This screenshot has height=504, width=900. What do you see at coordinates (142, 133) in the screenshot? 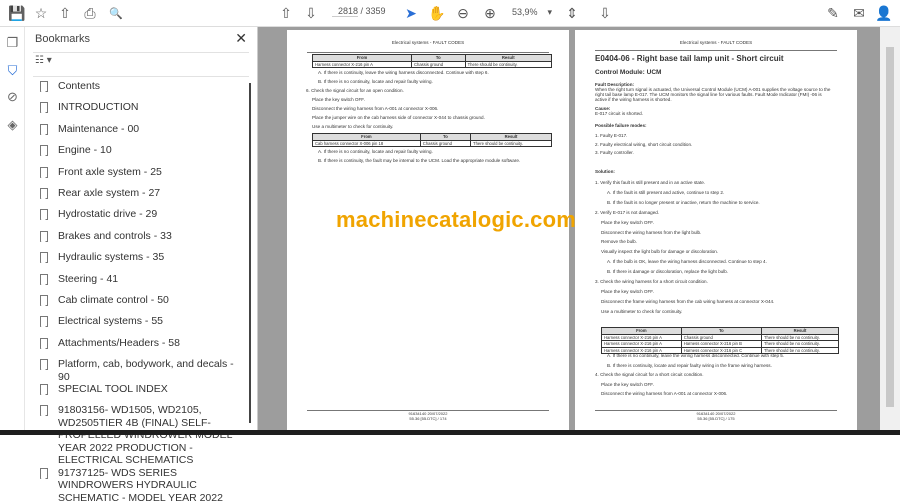
I see `bookmark-item: Maintenance - 00` at bounding box center [142, 133].